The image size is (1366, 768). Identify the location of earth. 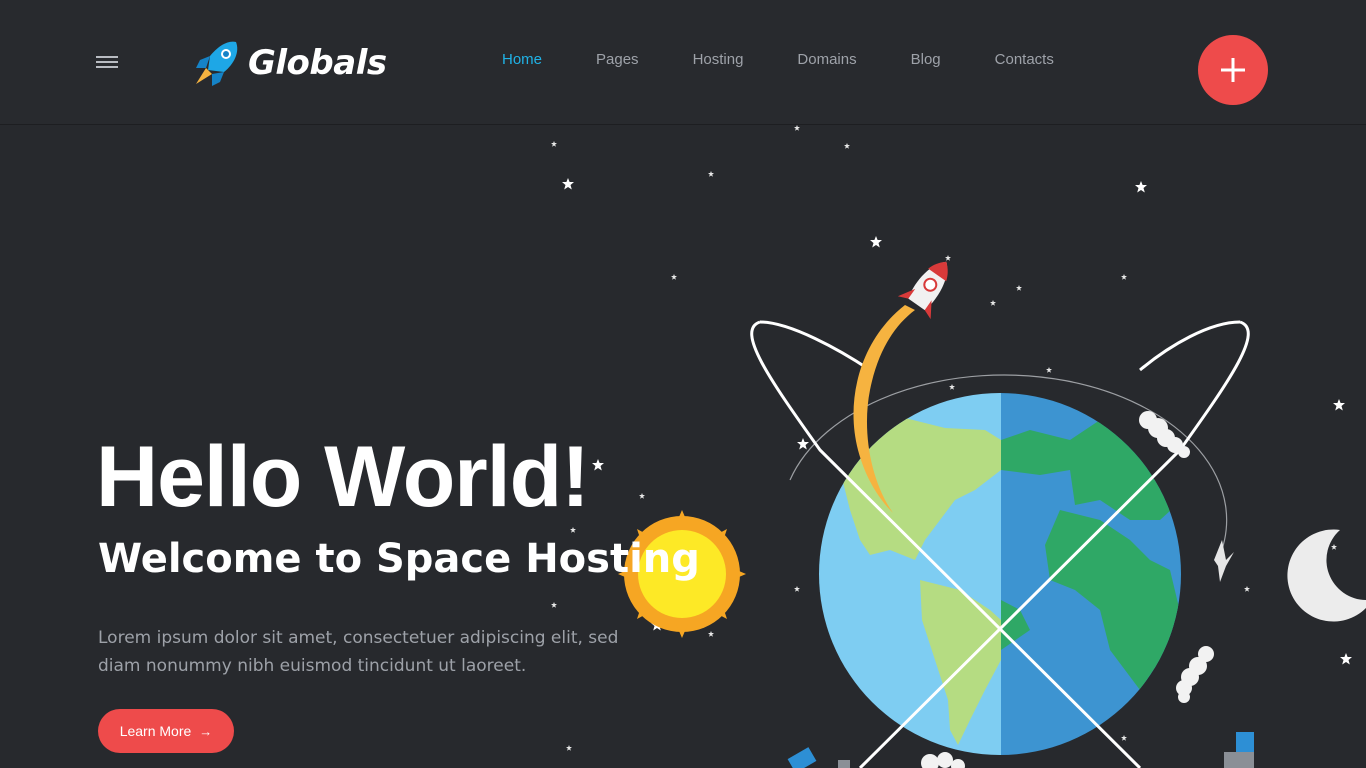
(1000, 574).